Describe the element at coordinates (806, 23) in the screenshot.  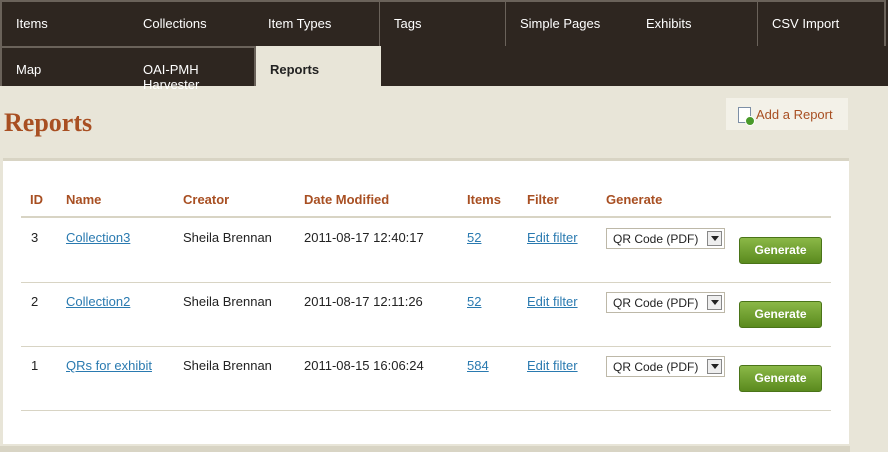
I see `tab-label: CSV Import` at that location.